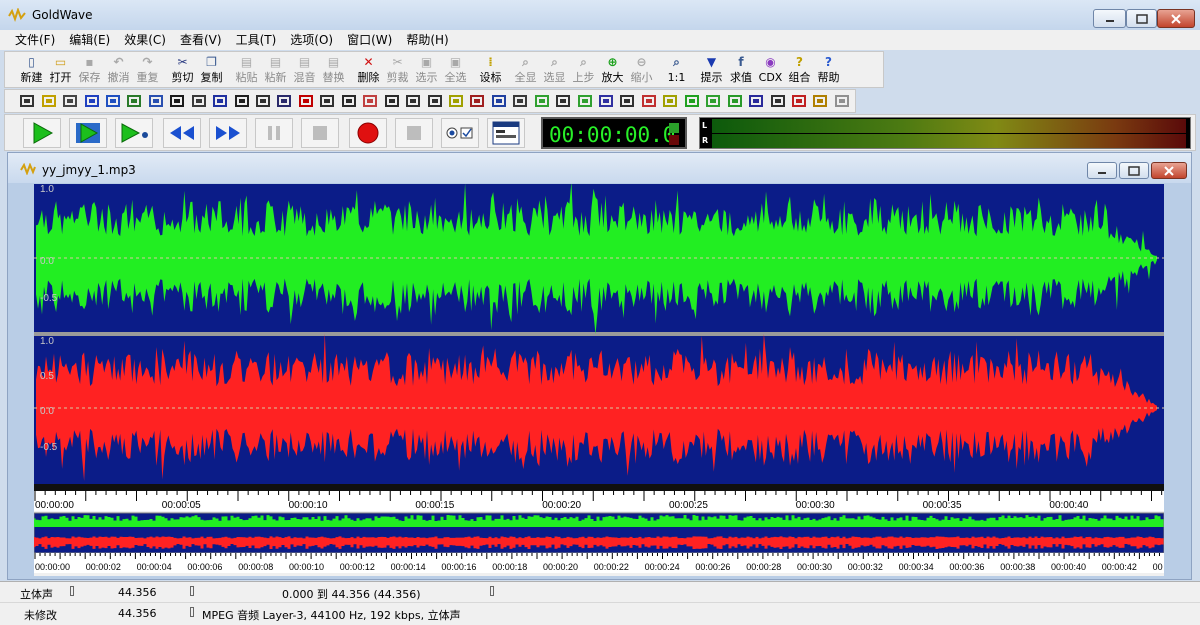 The height and width of the screenshot is (625, 1200). What do you see at coordinates (583, 69) in the screenshot?
I see `toolbar-button-zoom-previous: ⌕ 上步` at bounding box center [583, 69].